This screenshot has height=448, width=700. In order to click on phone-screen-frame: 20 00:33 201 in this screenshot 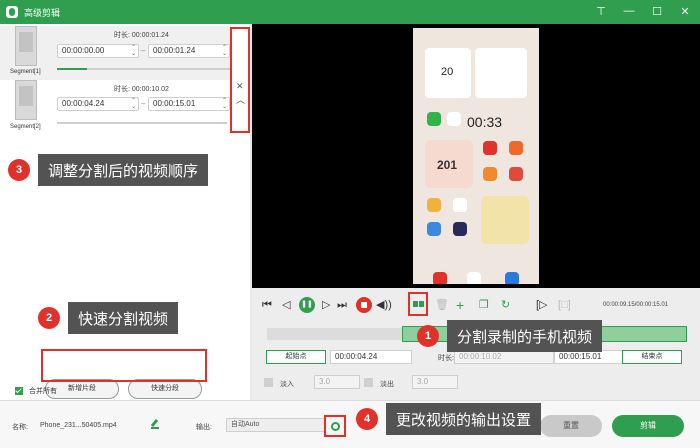, I will do `click(476, 156)`.